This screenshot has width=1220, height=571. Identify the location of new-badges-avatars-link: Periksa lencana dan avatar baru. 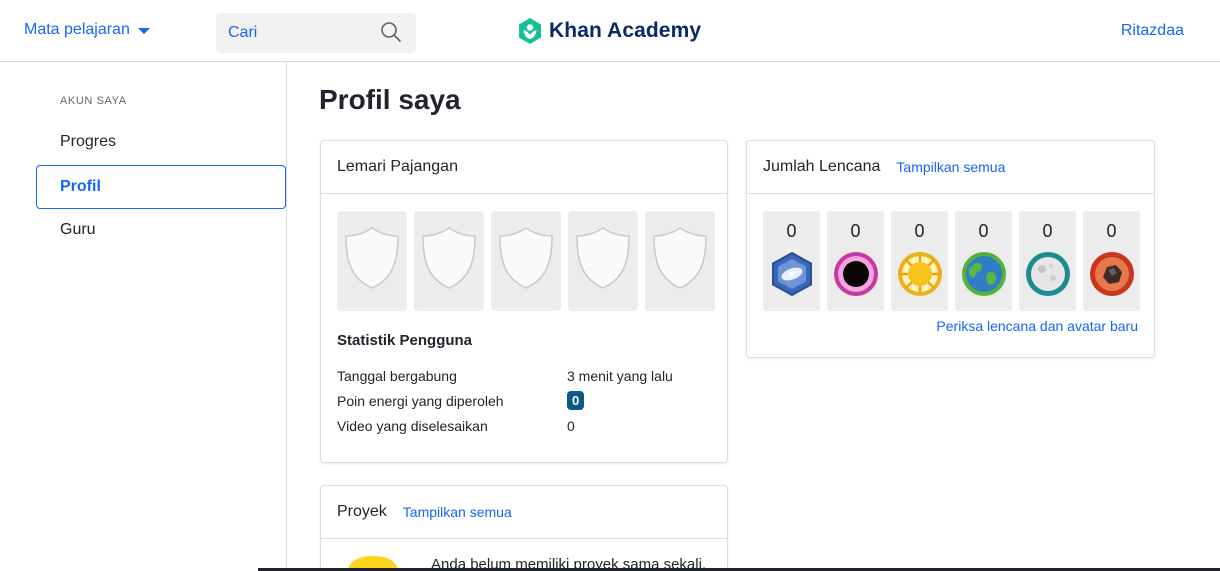
(1037, 326).